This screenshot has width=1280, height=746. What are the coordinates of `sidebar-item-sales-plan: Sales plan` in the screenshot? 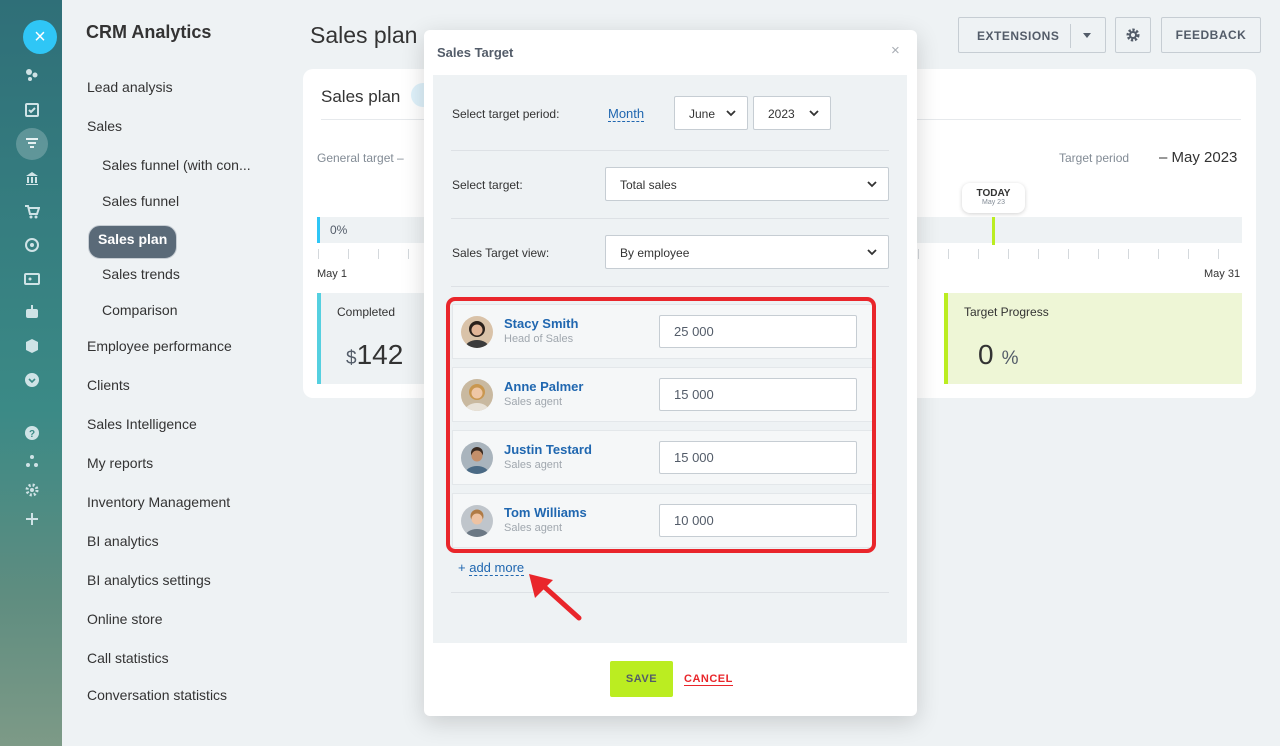 It's located at (133, 242).